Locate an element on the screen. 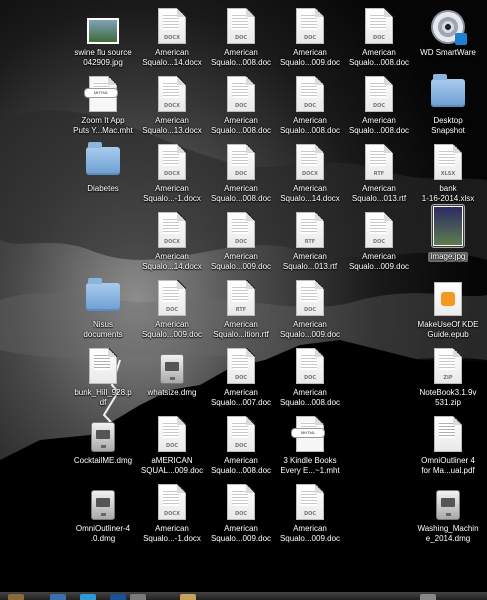  desktop-icon: WD SmartWare is located at coordinates (448, 39).